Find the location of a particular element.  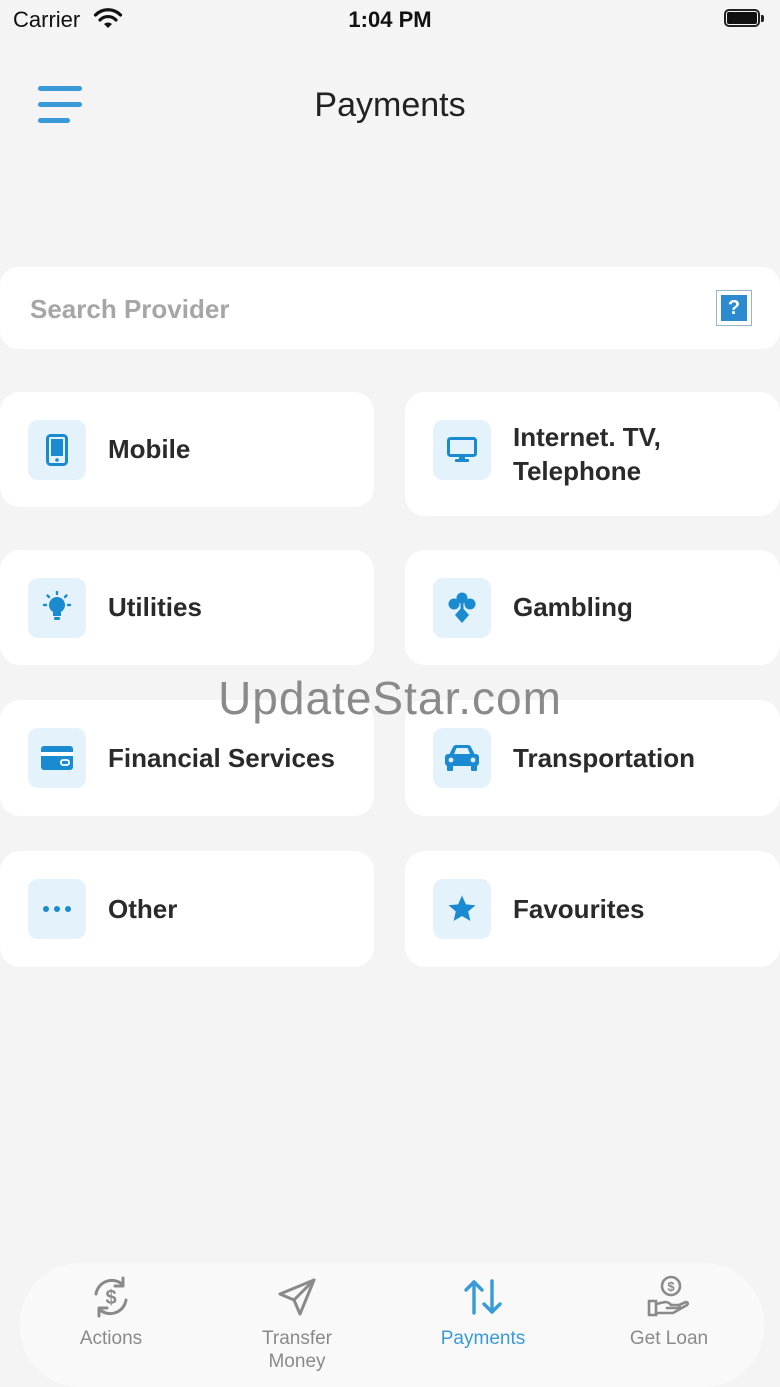

status-bar: Carrier 1:04 PM is located at coordinates (390, 20).